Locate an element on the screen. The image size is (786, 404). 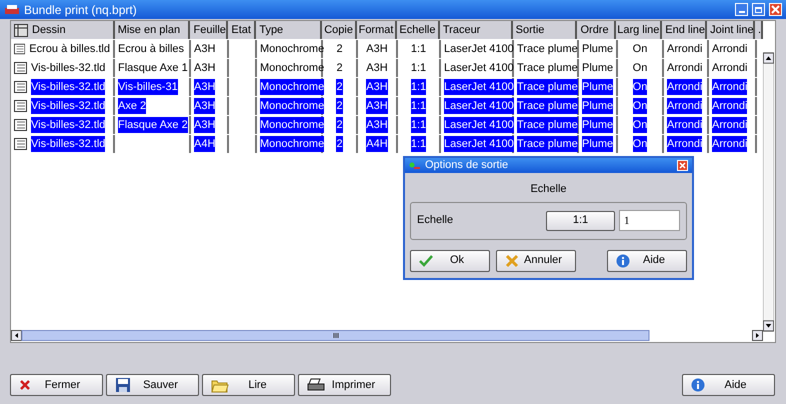
table-cell-text: Ecrou à billes is located at coordinates (151, 49).